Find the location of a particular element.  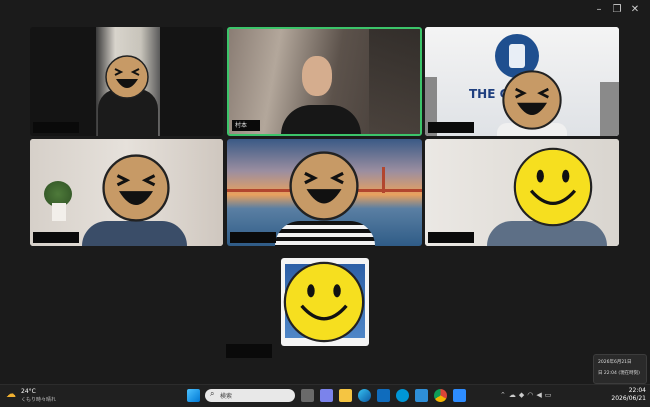

tray-icons: ⌃☁◆◠◀▭ is located at coordinates (550, 396).